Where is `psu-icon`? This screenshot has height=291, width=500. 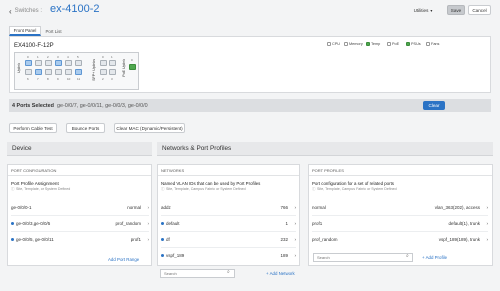 psu-icon is located at coordinates (408, 44).